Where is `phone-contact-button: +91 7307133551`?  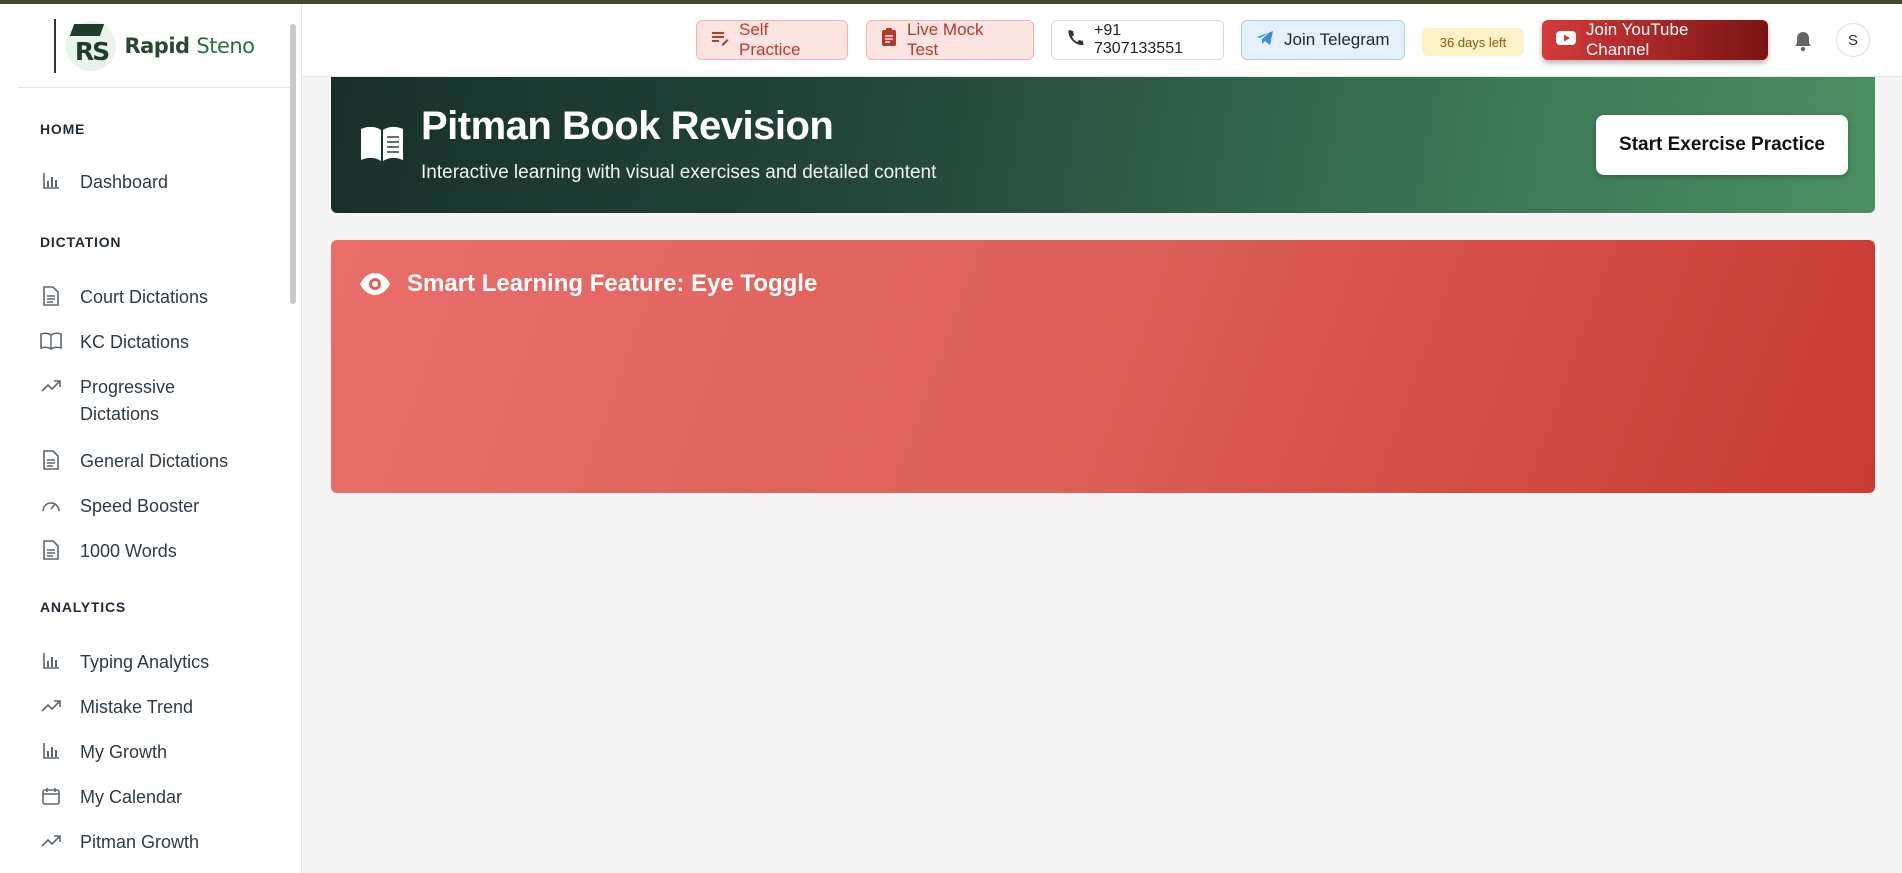
phone-contact-button: +91 7307133551 is located at coordinates (1137, 40).